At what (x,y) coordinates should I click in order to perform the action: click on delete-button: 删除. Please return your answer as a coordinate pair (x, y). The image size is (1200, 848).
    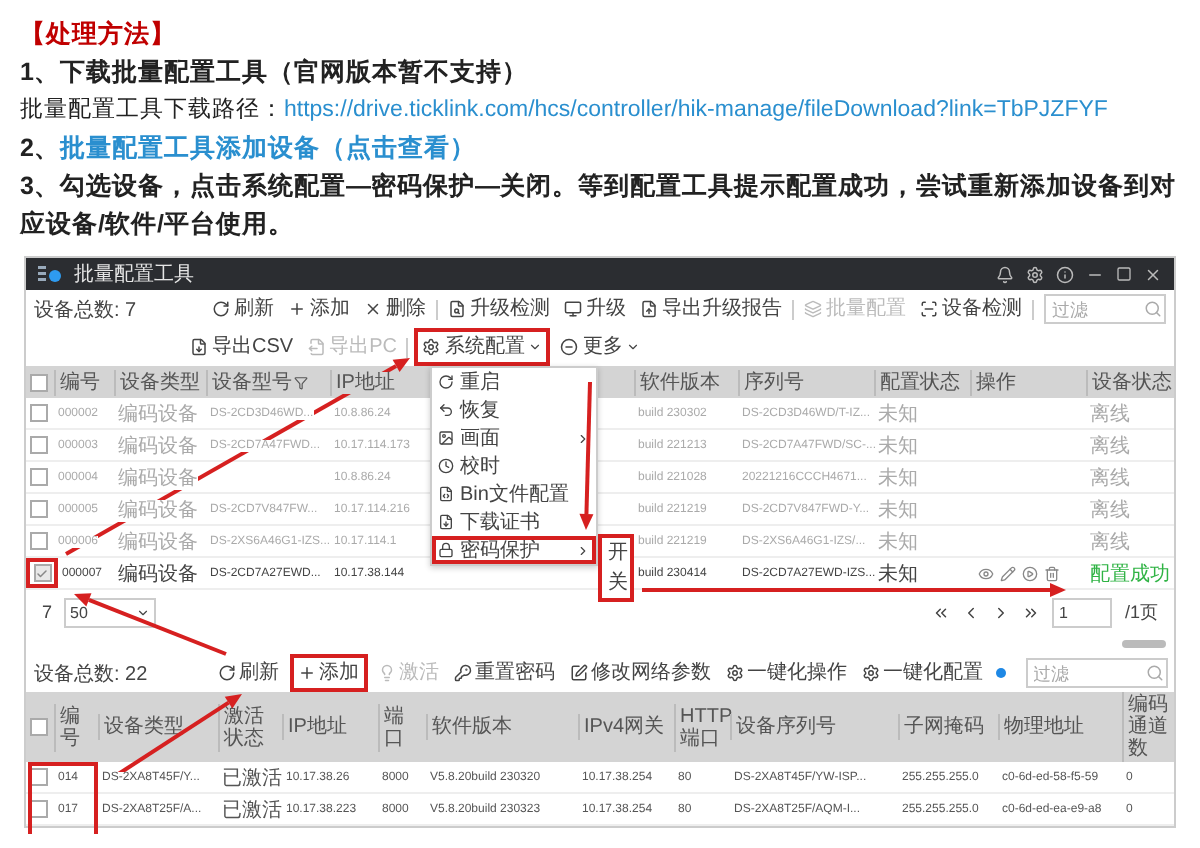
    Looking at the image, I should click on (395, 309).